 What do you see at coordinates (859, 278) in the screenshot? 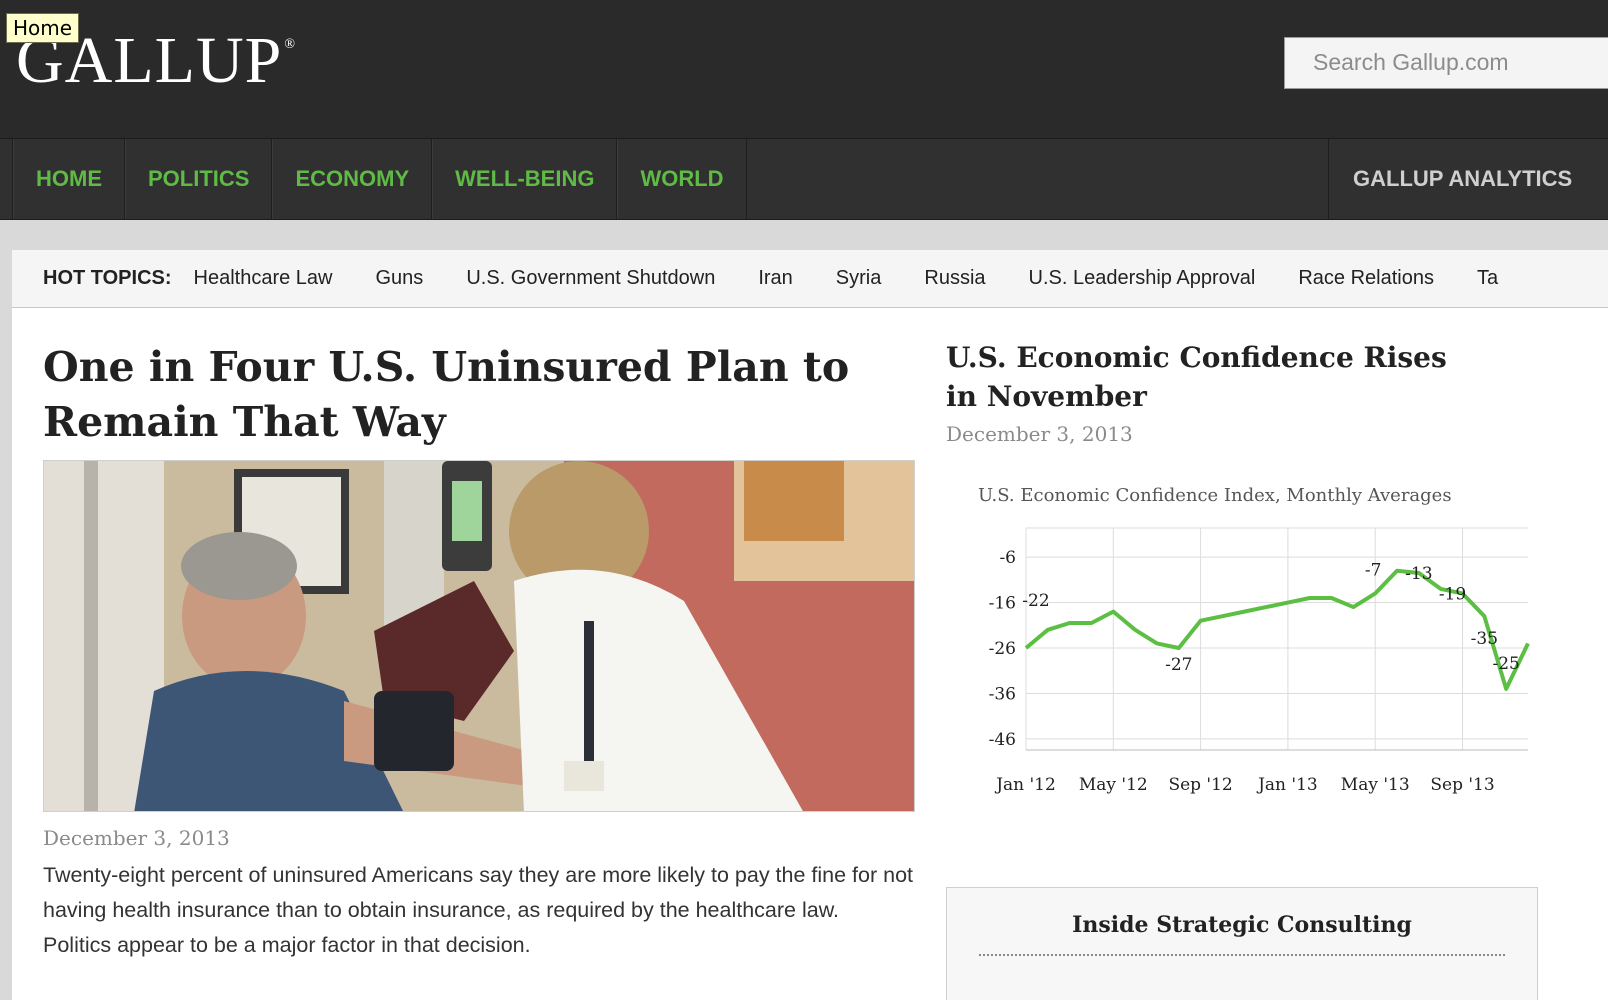
I see `hot-topic-syria: Syria` at bounding box center [859, 278].